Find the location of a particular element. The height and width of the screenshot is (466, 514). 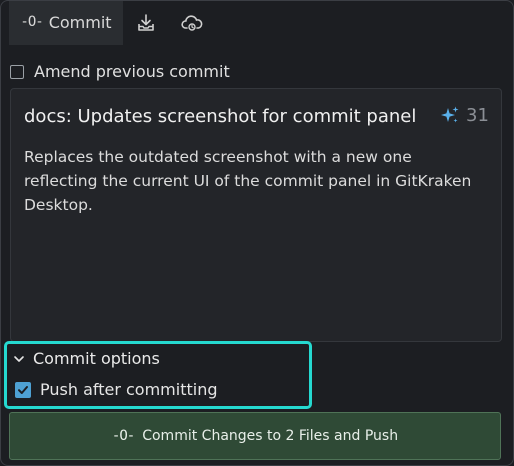

commit-button-label: Commit Changes to 2 Files and Push is located at coordinates (270, 436).